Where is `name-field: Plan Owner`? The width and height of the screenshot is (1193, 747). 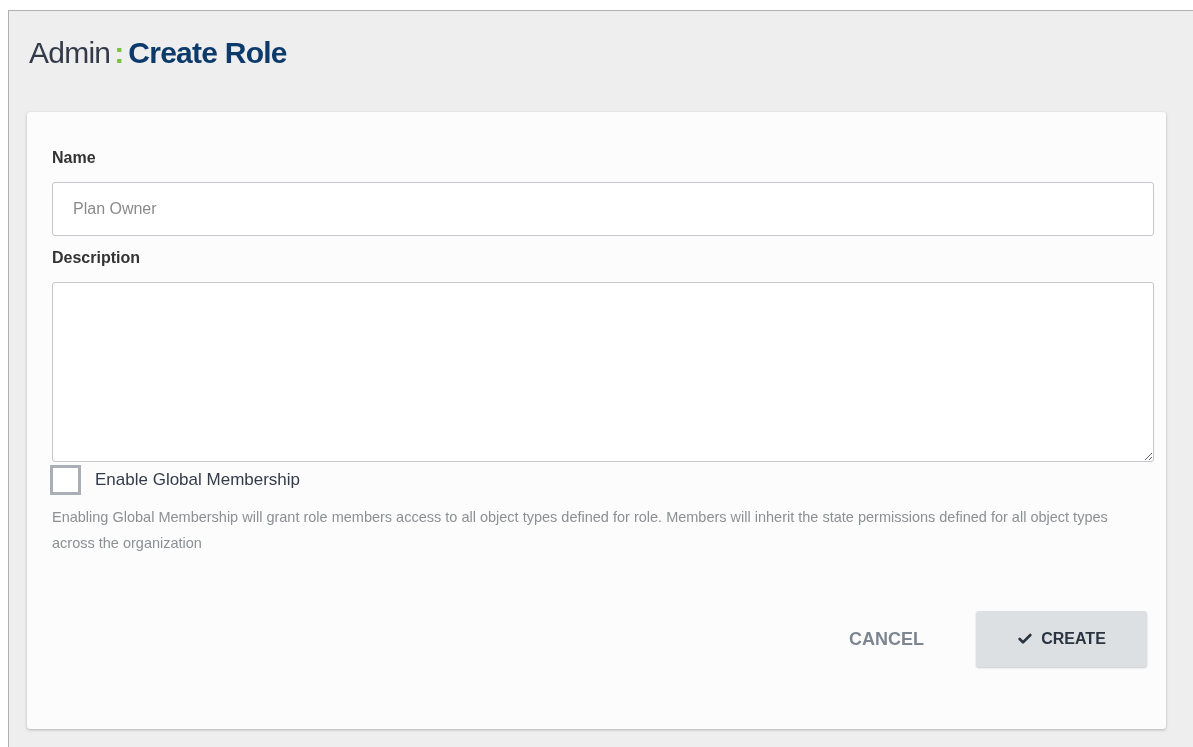
name-field: Plan Owner is located at coordinates (603, 209).